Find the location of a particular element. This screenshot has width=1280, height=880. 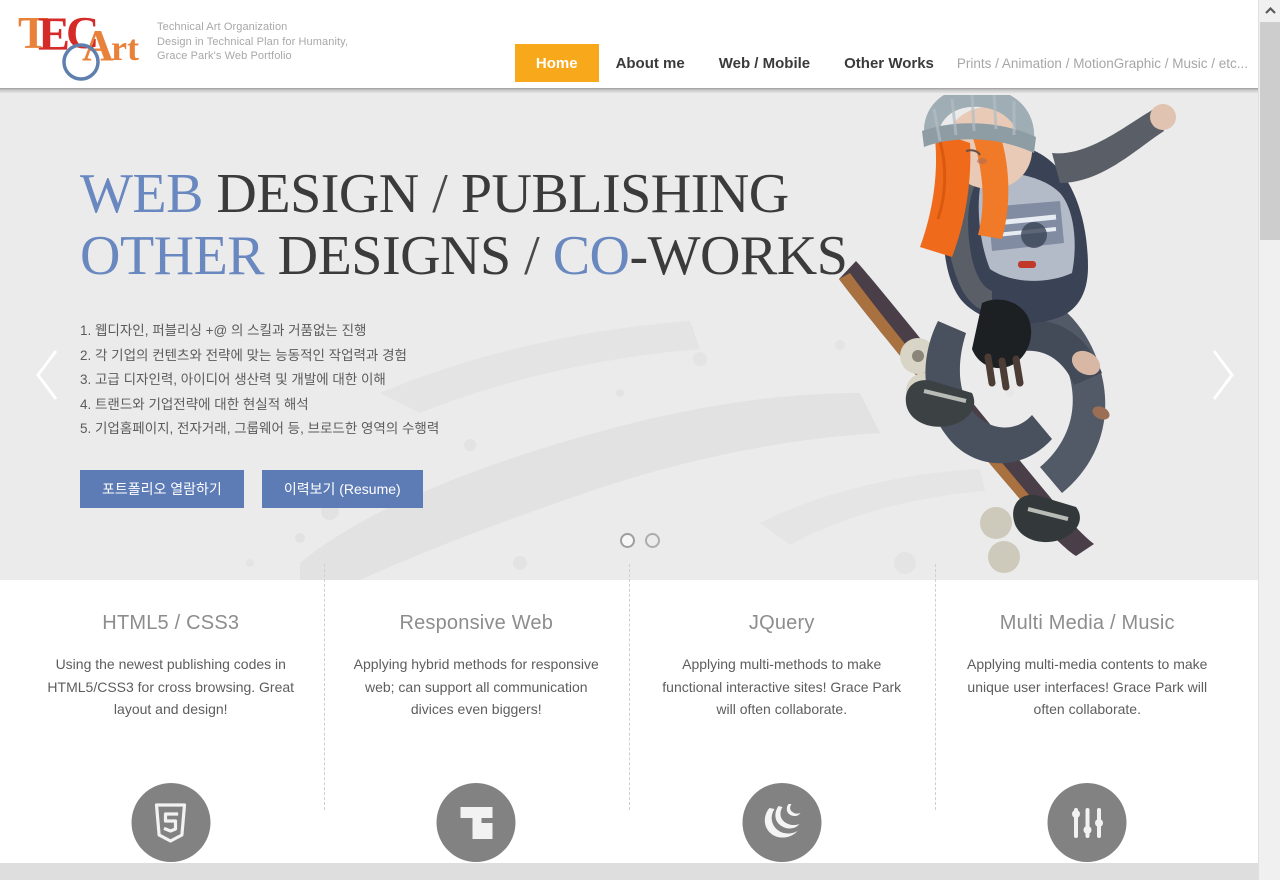

site-logo: T E C A rt is located at coordinates (84, 43).